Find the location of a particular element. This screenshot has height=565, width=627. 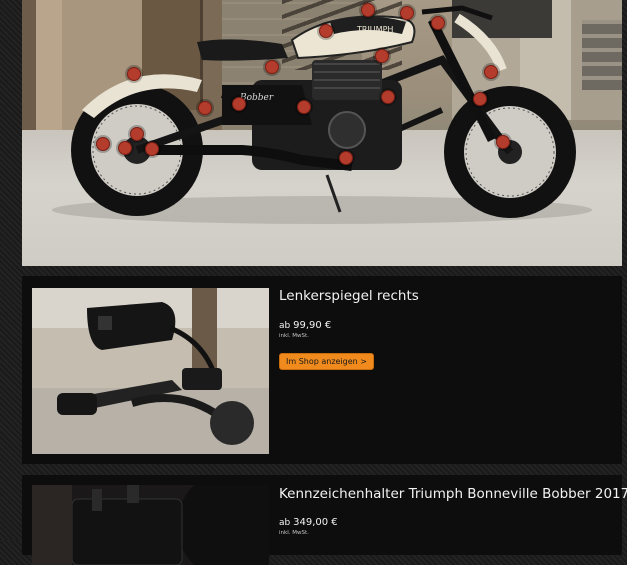

price-amount: 99,90 € is located at coordinates (312, 325).